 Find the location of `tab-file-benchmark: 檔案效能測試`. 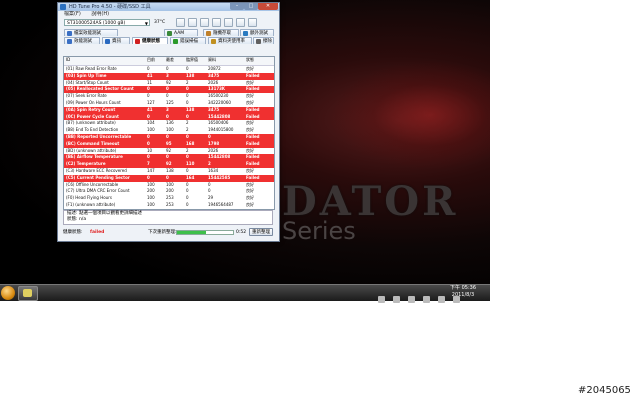

tab-file-benchmark: 檔案效能測試 is located at coordinates (91, 32).